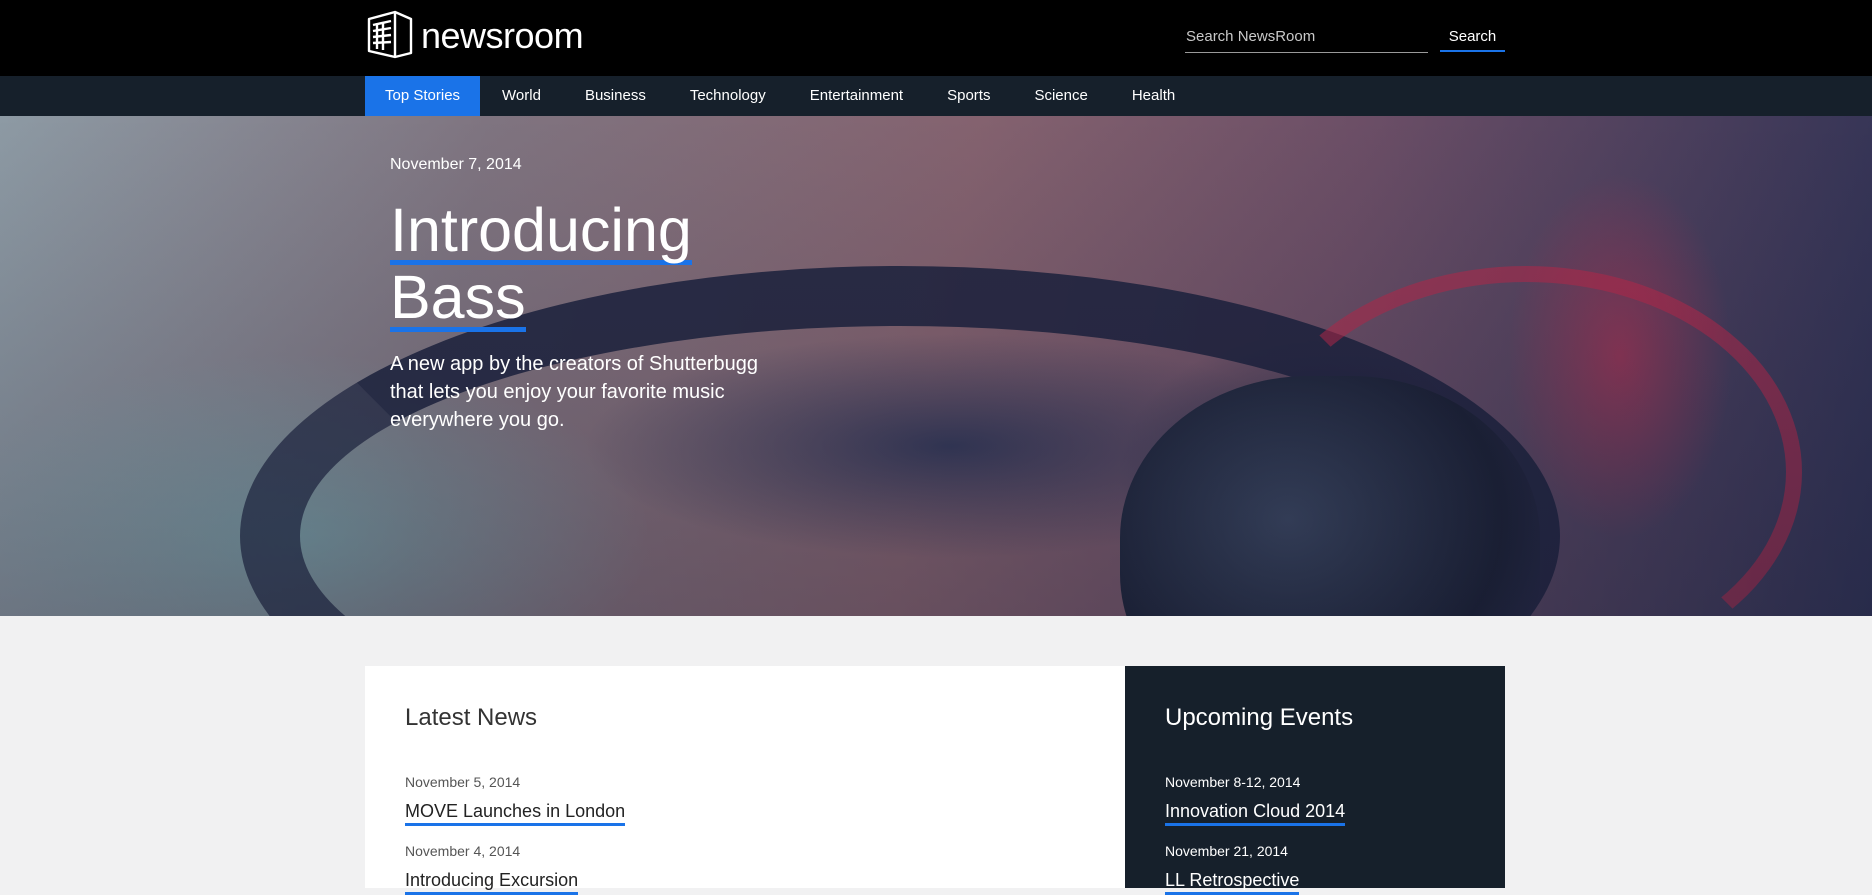 This screenshot has height=895, width=1872. I want to click on nav-item-technology: Technology, so click(728, 96).